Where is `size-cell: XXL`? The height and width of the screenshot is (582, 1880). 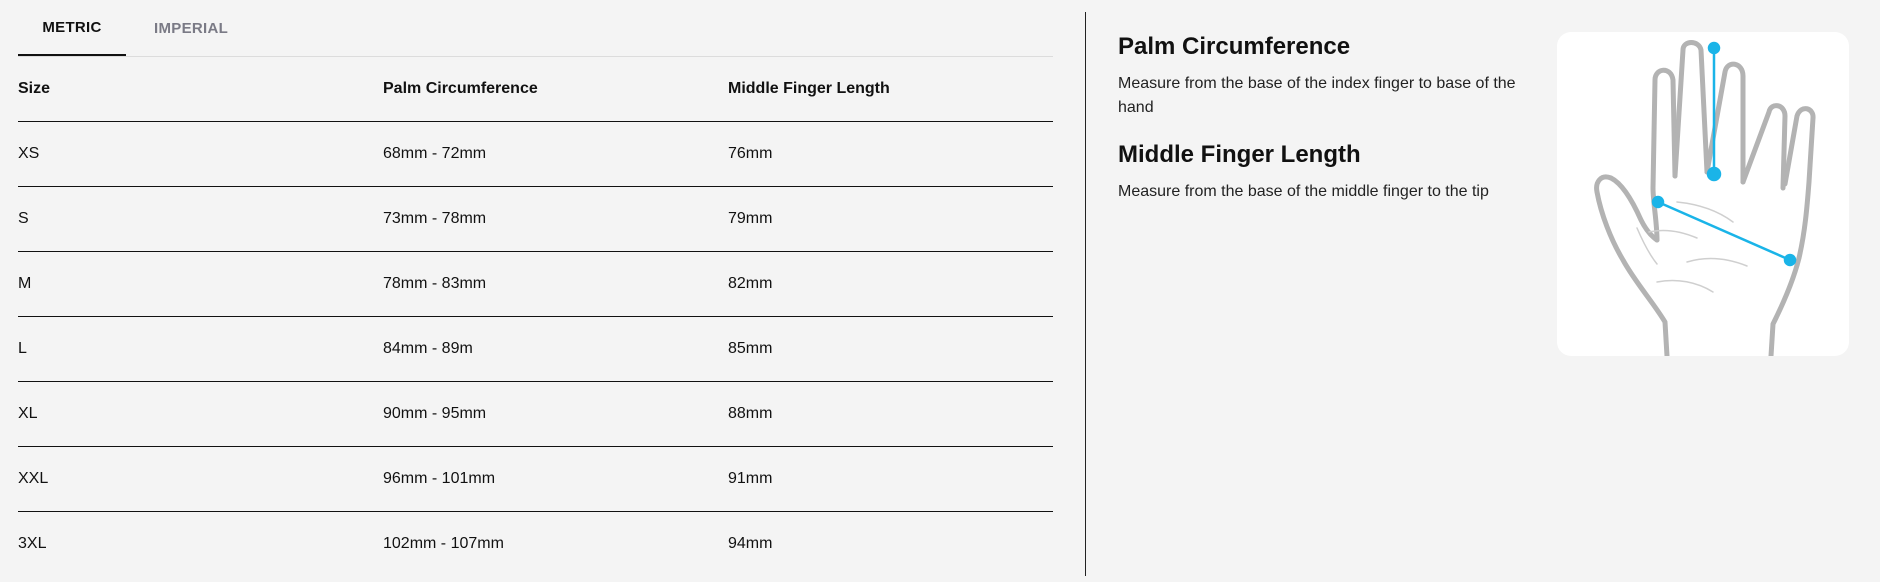
size-cell: XXL is located at coordinates (200, 479).